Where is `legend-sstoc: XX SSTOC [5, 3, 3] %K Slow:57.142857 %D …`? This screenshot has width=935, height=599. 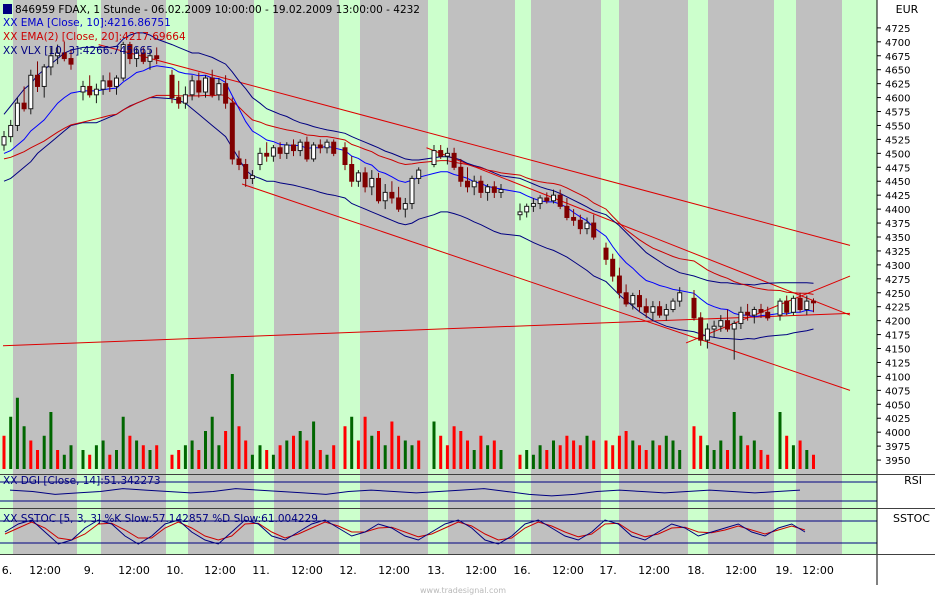
legend-sstoc: XX SSTOC [5, 3, 3] %K Slow:57.142857 %D … is located at coordinates (160, 519).